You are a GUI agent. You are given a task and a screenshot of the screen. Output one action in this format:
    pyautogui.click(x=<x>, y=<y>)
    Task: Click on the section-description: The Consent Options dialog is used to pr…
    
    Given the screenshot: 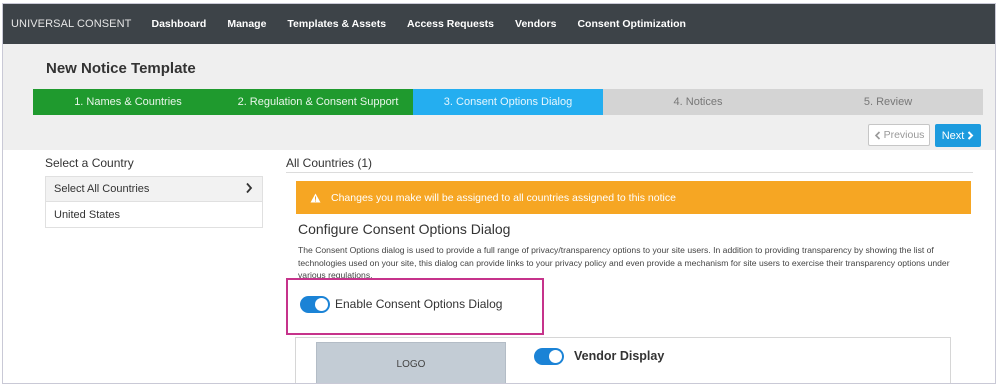 What is the action you would take?
    pyautogui.click(x=624, y=262)
    